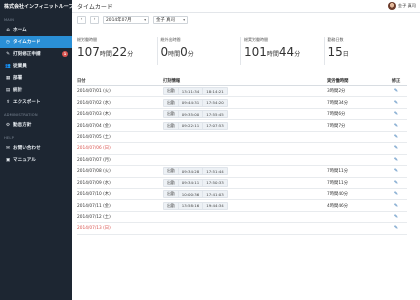 The height and width of the screenshot is (300, 420). Describe the element at coordinates (406, 5) in the screenshot. I see `user-name: 金子 真司` at that location.